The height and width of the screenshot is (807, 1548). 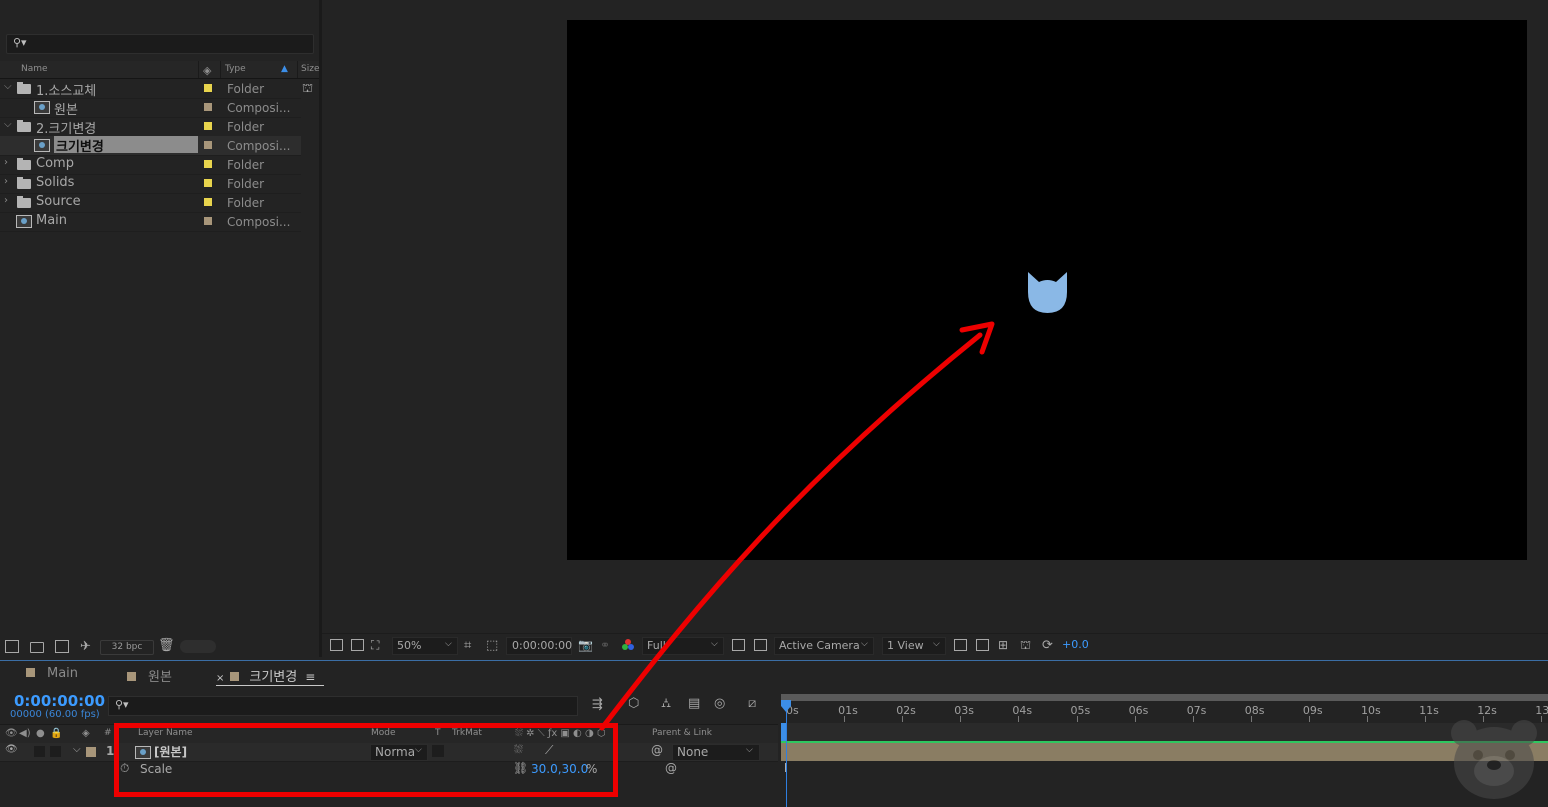 What do you see at coordinates (539, 646) in the screenshot?
I see `current-time-field: 0:00:00:00` at bounding box center [539, 646].